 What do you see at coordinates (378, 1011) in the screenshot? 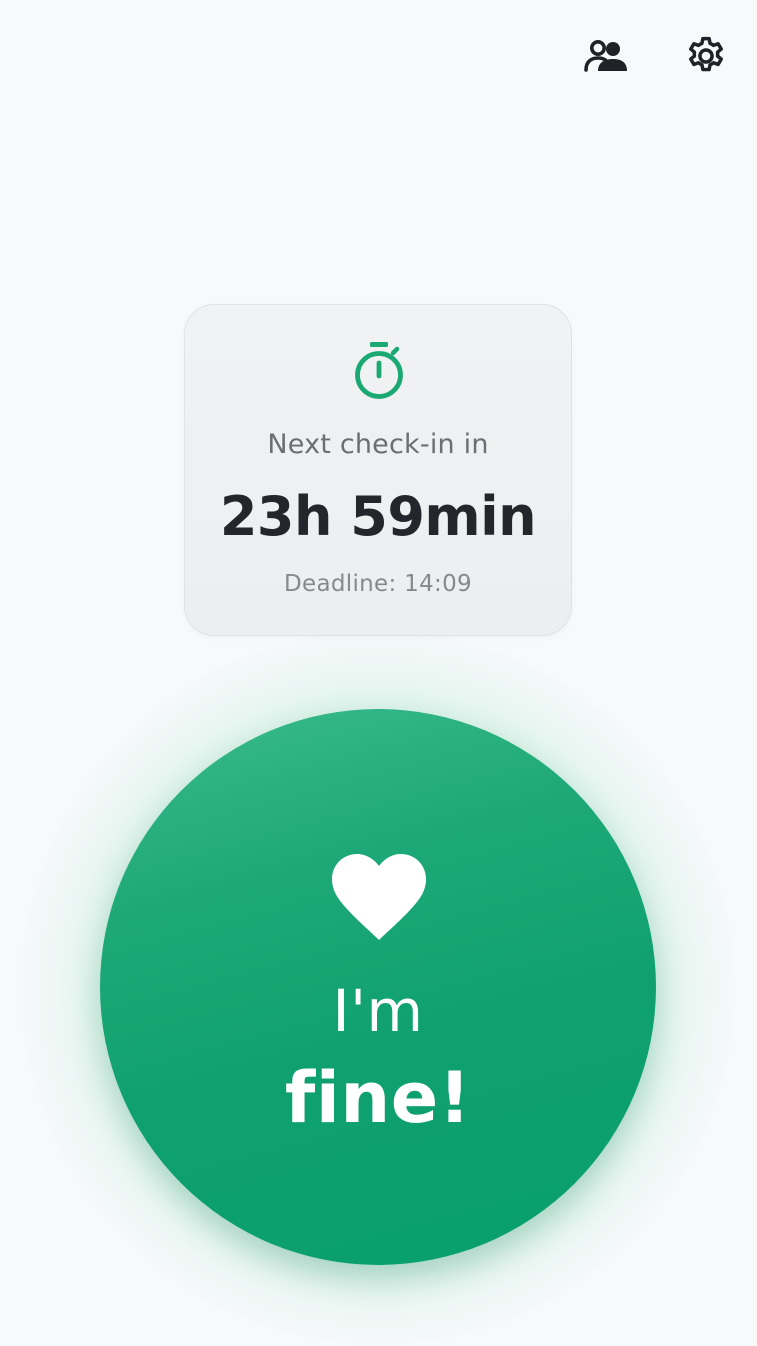
I see `button-label-line1: I'm` at bounding box center [378, 1011].